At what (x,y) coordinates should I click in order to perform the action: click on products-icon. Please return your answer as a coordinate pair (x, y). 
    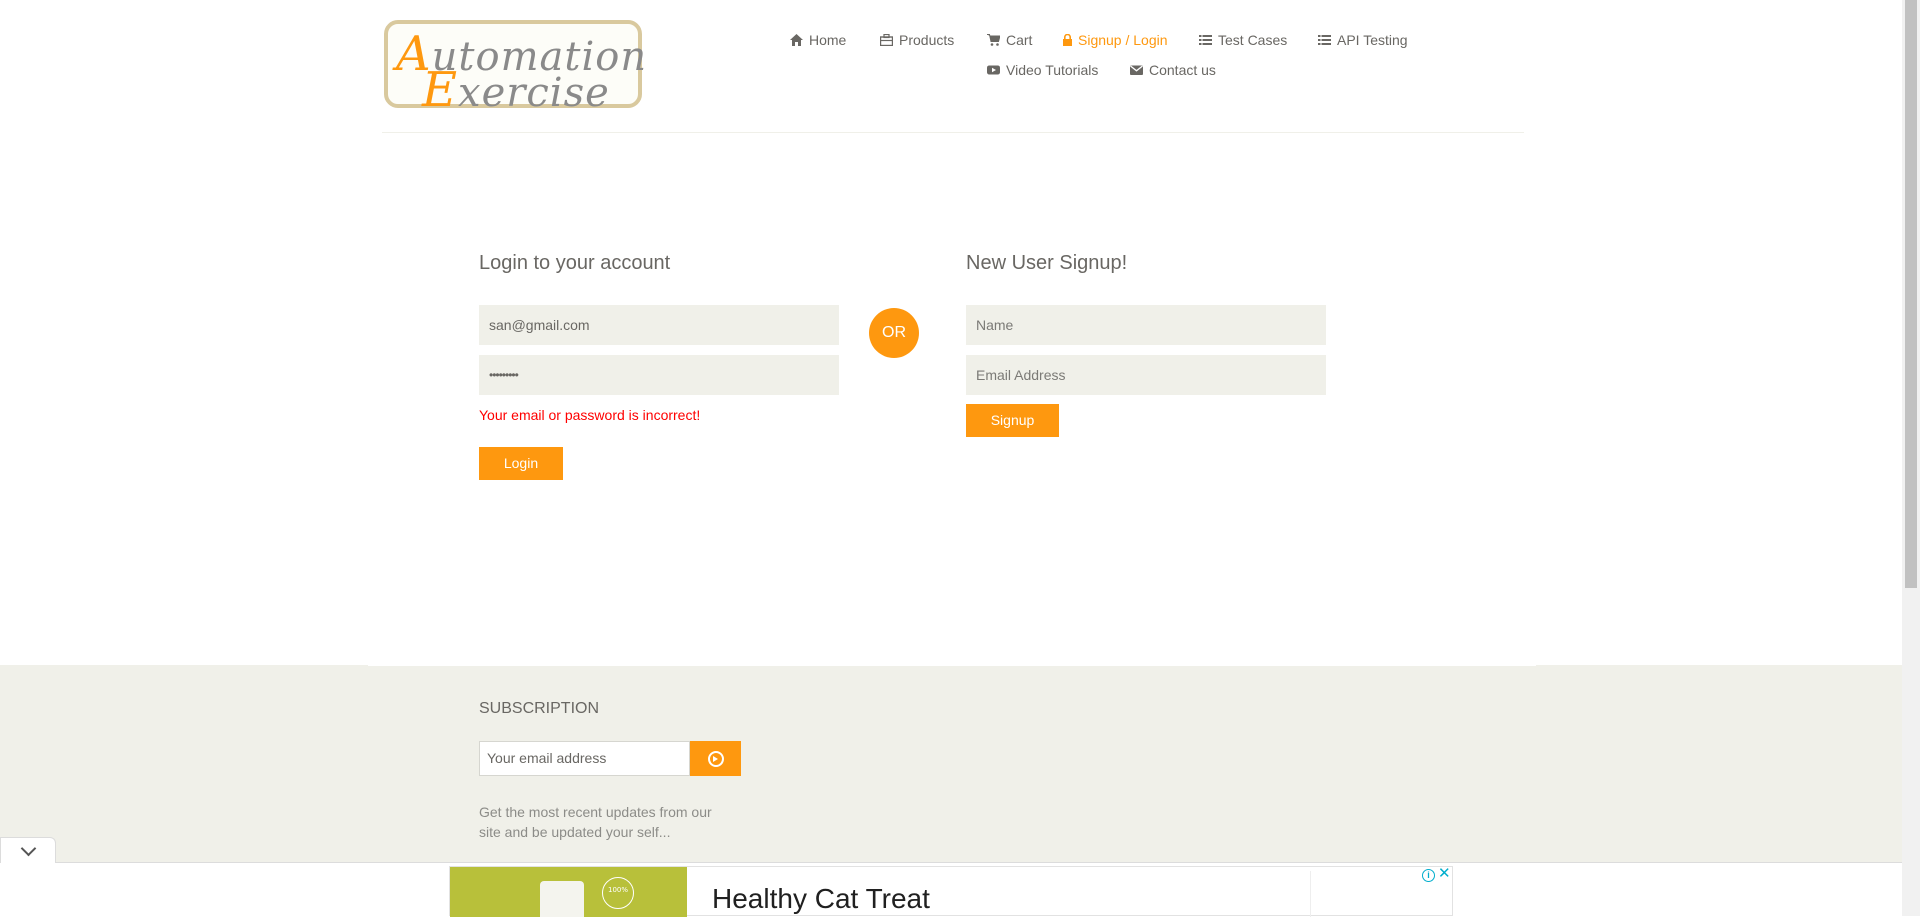
    Looking at the image, I should click on (886, 40).